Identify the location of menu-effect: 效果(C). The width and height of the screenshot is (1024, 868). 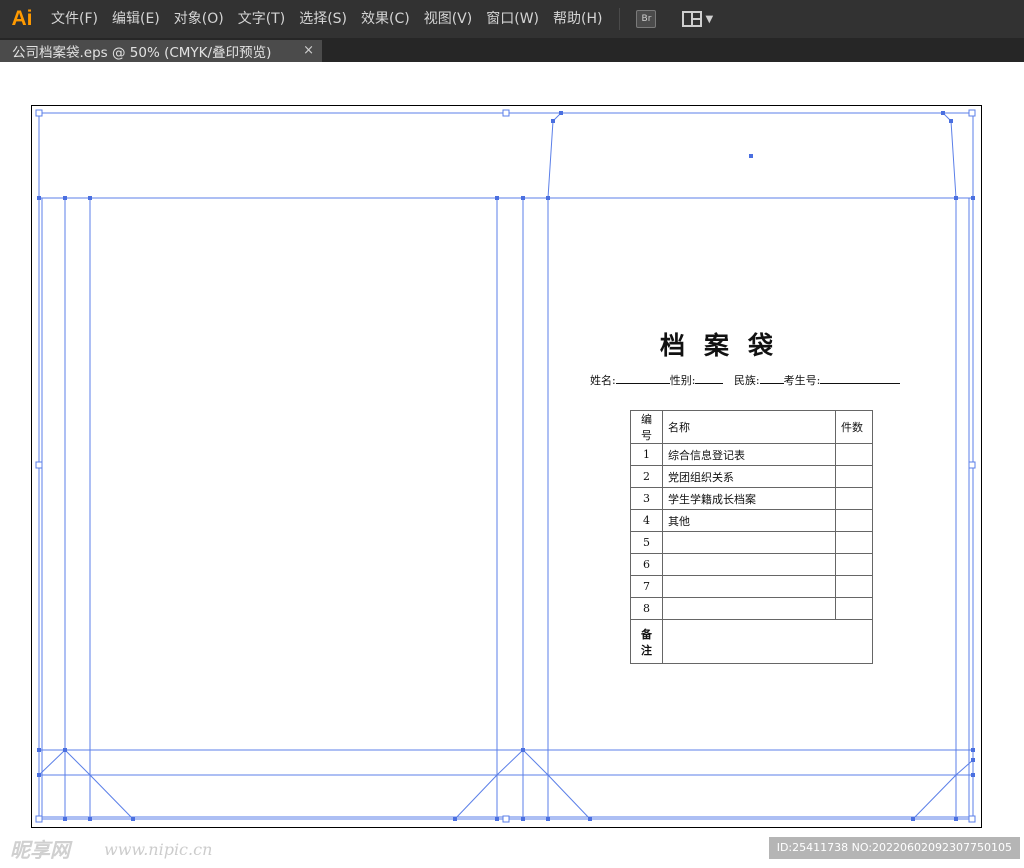
(385, 19).